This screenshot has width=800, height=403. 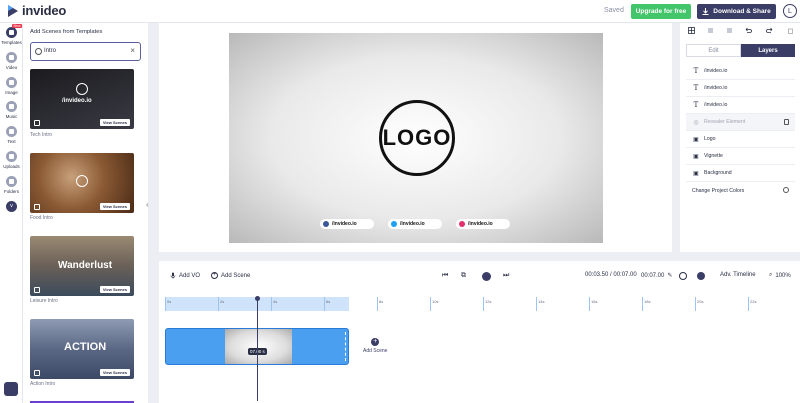 I want to click on brand-name: invideo, so click(x=44, y=10).